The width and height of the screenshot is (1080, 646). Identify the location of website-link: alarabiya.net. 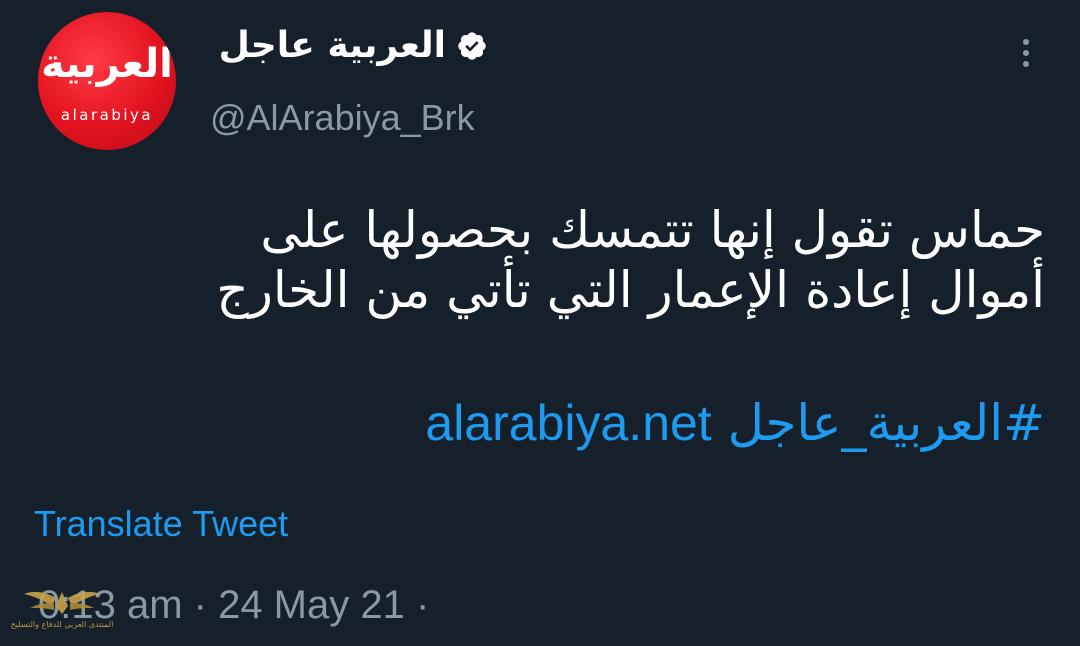
(568, 423).